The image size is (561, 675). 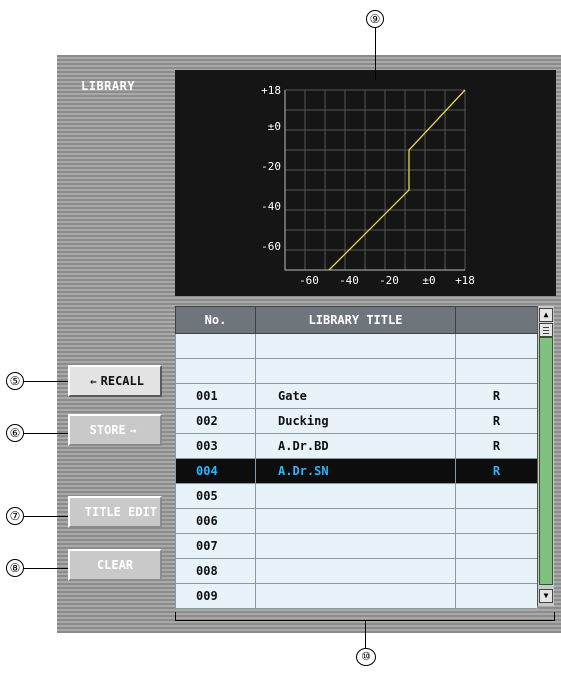 What do you see at coordinates (215, 571) in the screenshot?
I see `cell-no: 008` at bounding box center [215, 571].